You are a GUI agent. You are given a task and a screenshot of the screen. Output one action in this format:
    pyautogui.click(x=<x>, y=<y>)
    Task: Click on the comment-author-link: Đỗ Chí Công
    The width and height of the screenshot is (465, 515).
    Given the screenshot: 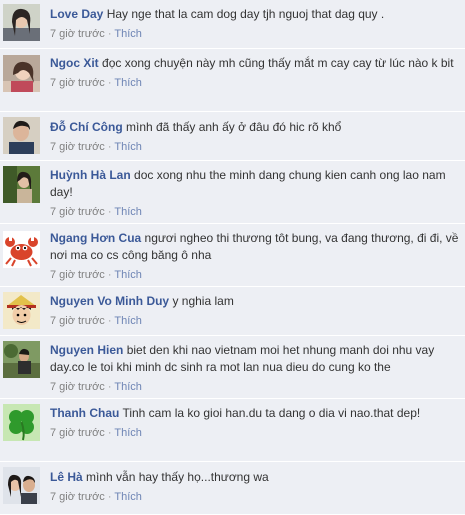 What is the action you would take?
    pyautogui.click(x=86, y=127)
    